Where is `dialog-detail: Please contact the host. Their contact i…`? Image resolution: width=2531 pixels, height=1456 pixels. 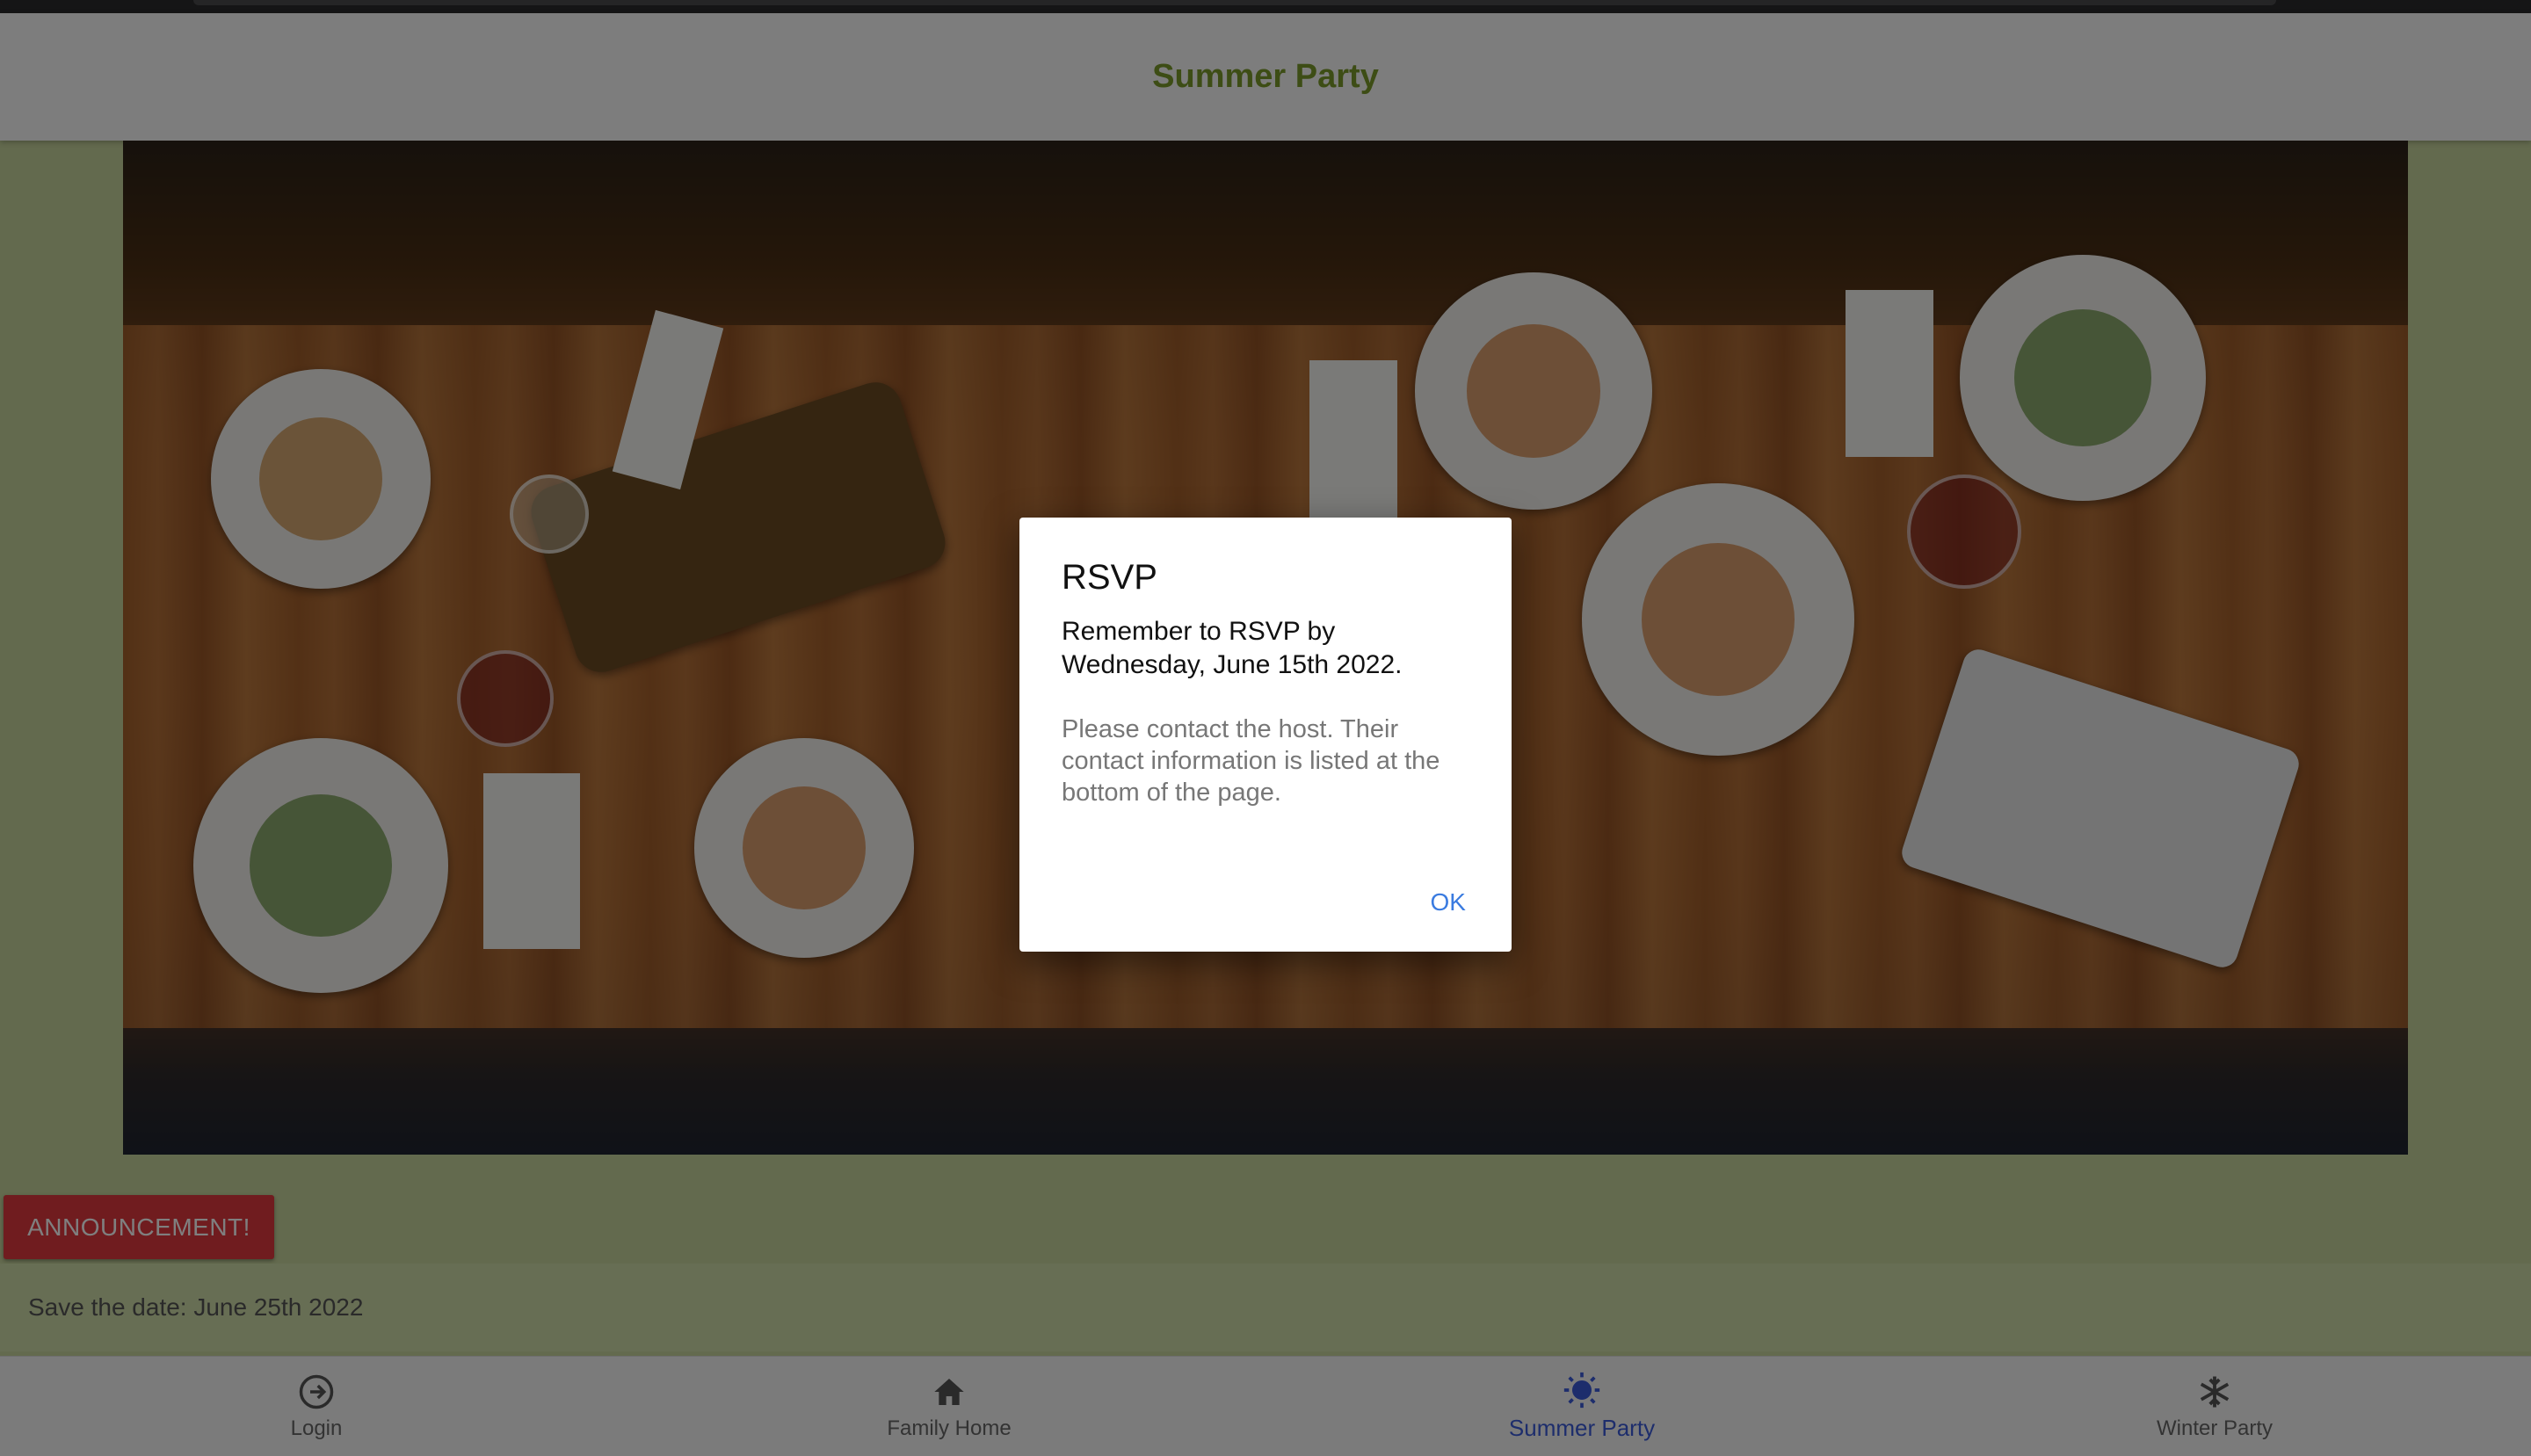 dialog-detail: Please contact the host. Their contact i… is located at coordinates (1251, 761).